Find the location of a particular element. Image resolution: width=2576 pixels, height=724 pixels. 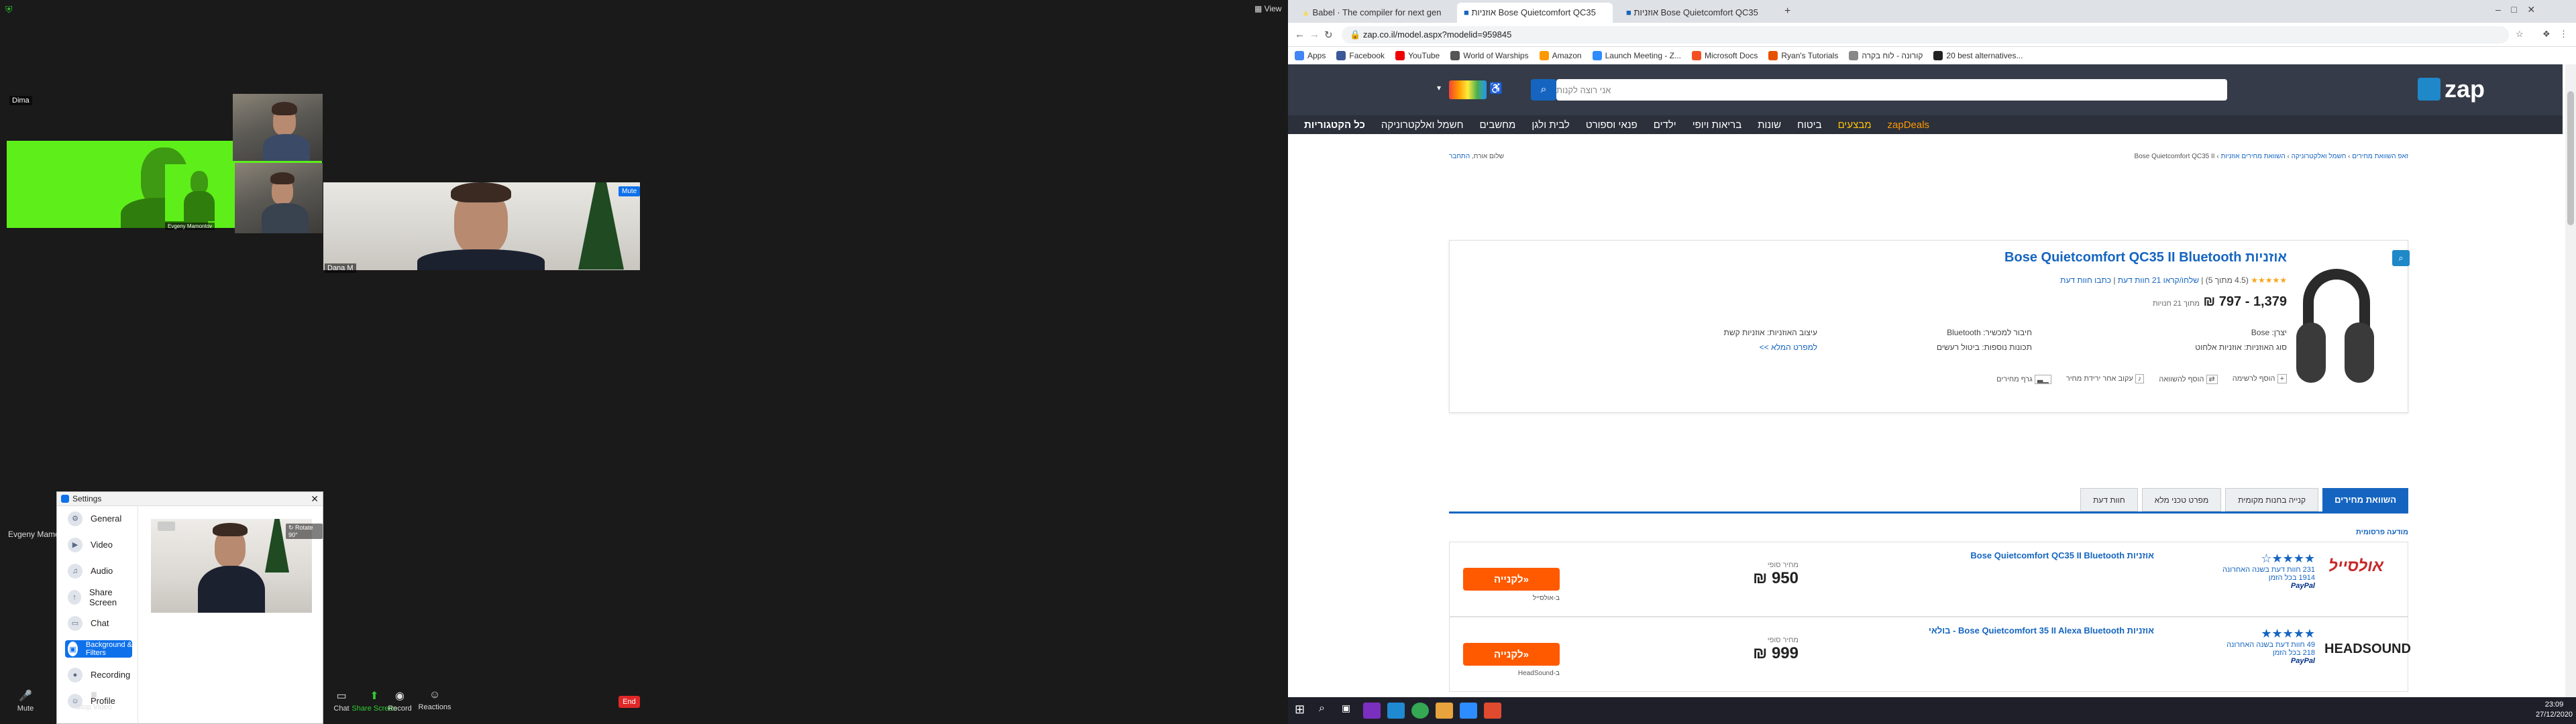

nav-computers: מחשבים is located at coordinates (1497, 125).